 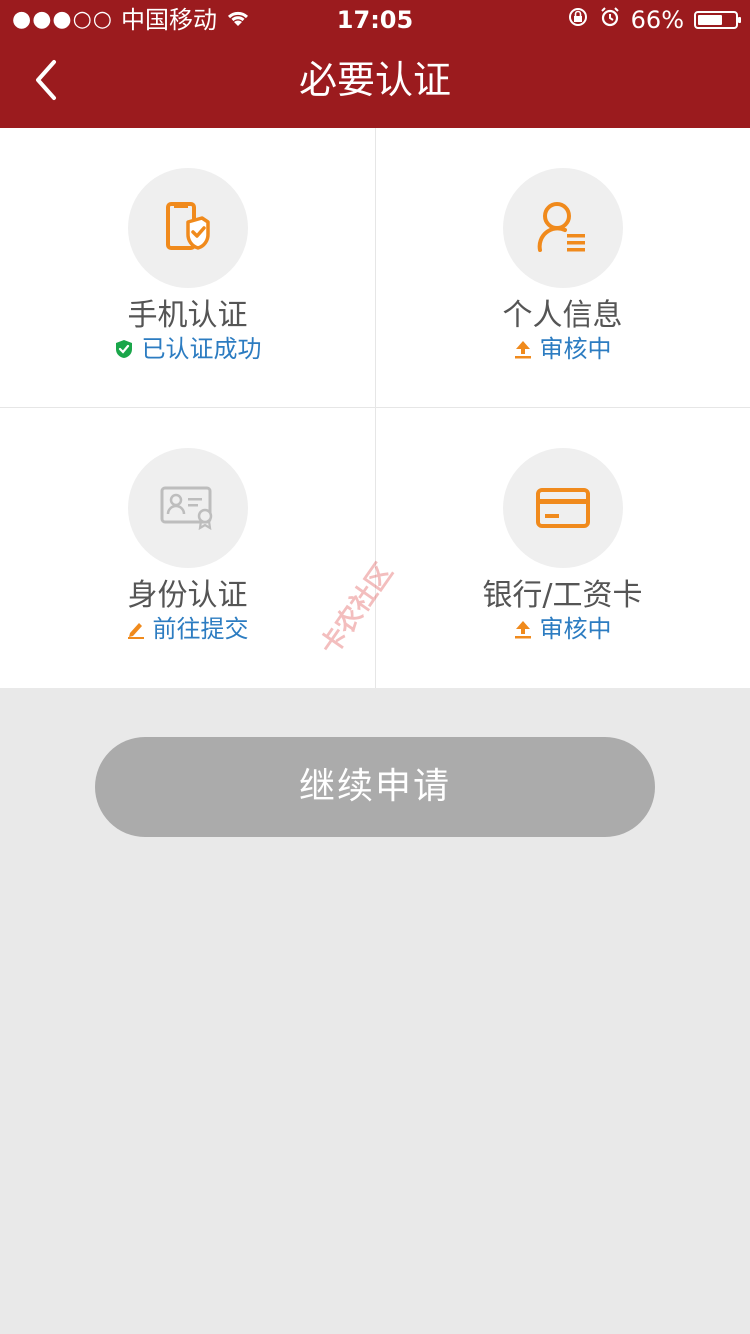 I want to click on bank-card-icon, so click(x=563, y=508).